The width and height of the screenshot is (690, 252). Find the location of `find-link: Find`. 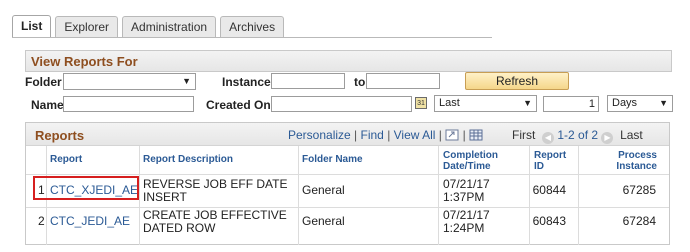

find-link: Find is located at coordinates (372, 135).